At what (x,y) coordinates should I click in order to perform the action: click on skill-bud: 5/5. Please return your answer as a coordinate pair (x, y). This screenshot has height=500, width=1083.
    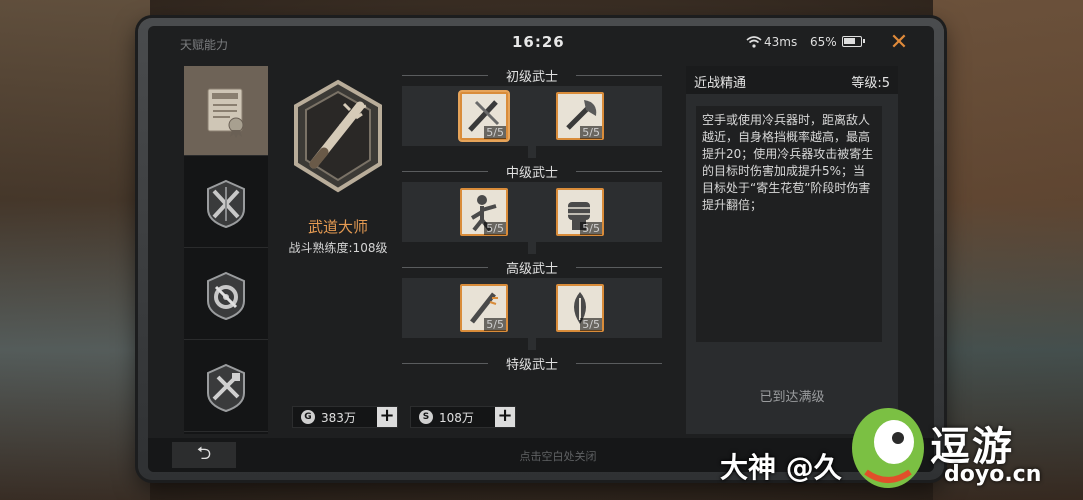
    Looking at the image, I should click on (580, 308).